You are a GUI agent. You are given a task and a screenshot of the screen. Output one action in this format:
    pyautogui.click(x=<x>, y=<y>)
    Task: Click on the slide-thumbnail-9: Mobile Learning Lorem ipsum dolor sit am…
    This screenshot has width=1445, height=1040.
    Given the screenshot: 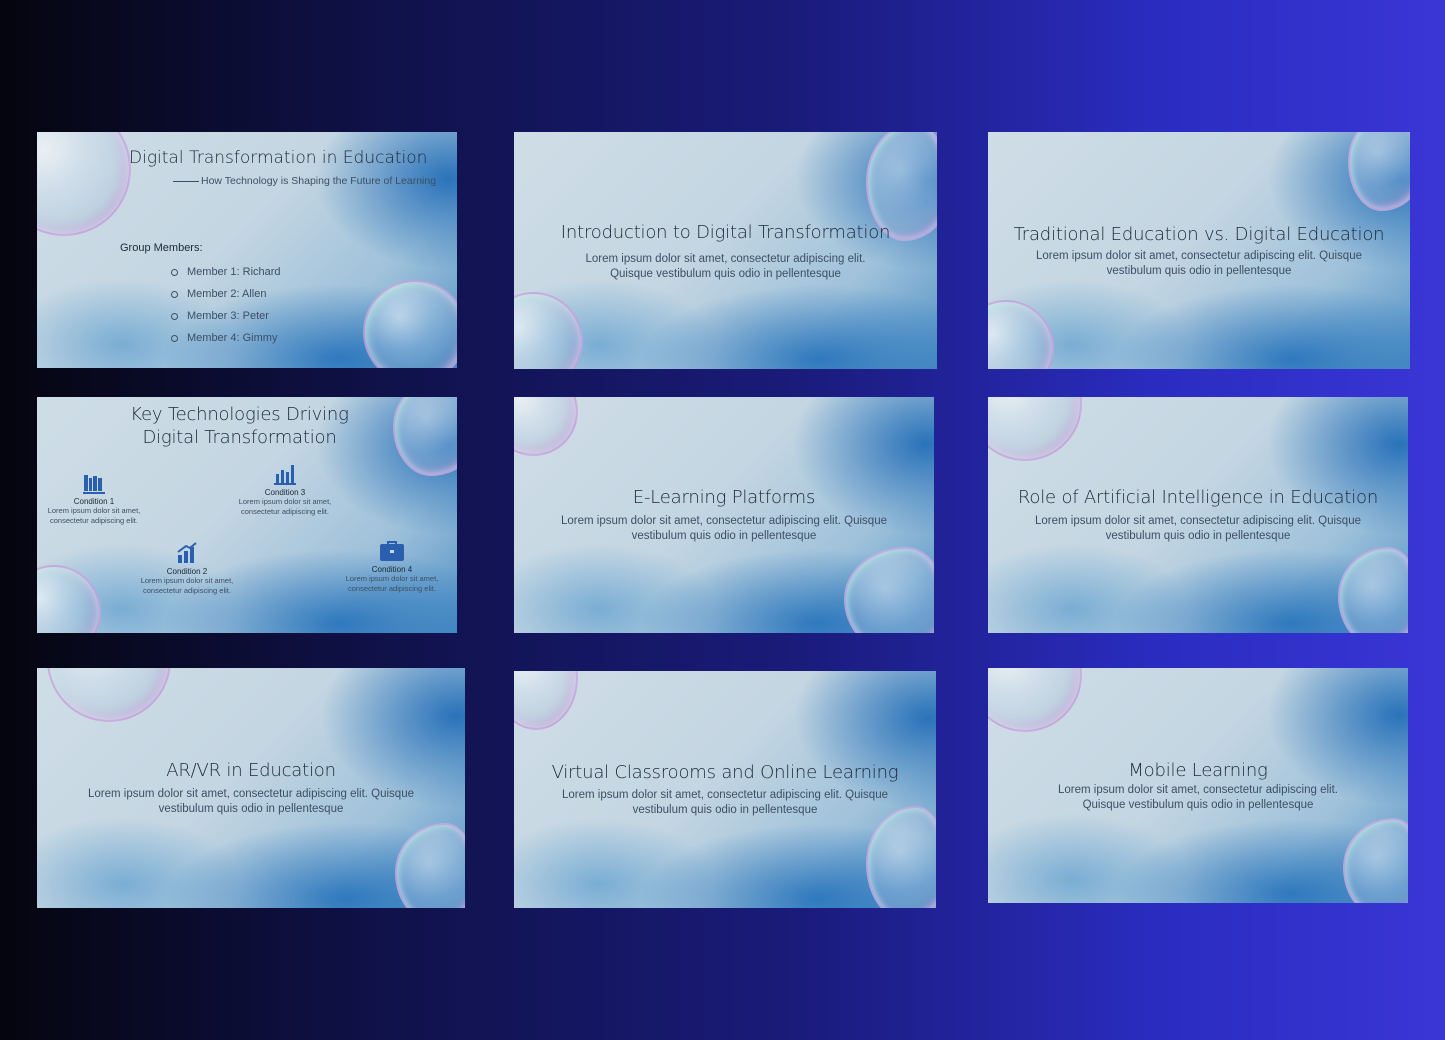 What is the action you would take?
    pyautogui.click(x=1198, y=785)
    